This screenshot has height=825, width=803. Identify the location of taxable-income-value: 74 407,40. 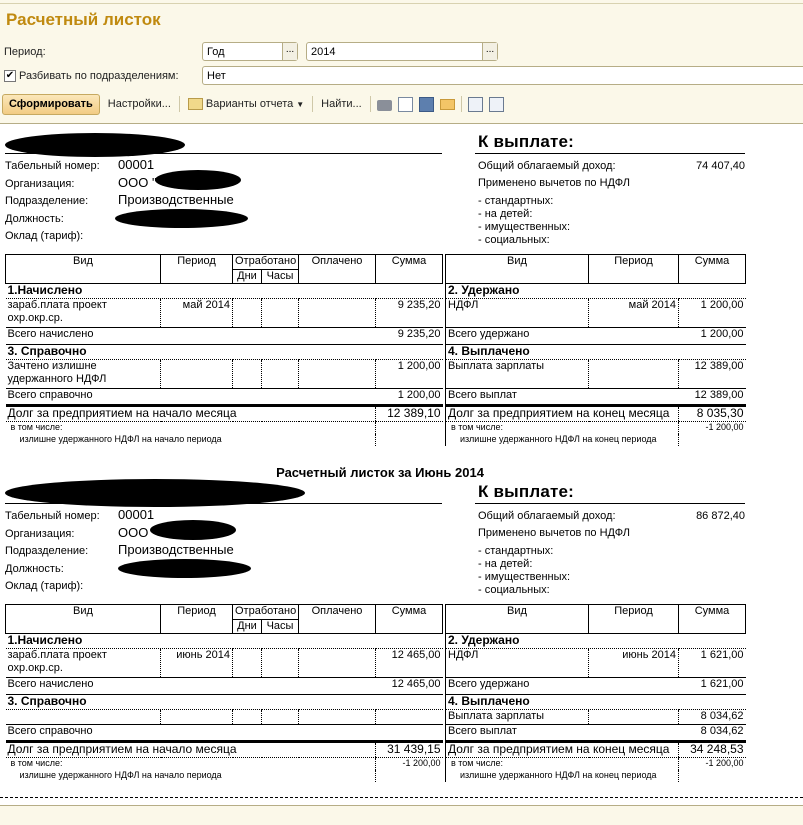
(720, 166).